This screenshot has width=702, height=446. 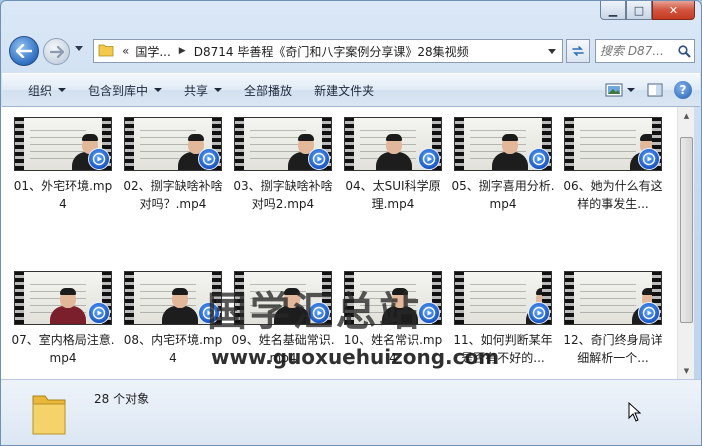 What do you see at coordinates (283, 195) in the screenshot?
I see `file-name: 03、捌字缺啥补啥对吗2.mp4` at bounding box center [283, 195].